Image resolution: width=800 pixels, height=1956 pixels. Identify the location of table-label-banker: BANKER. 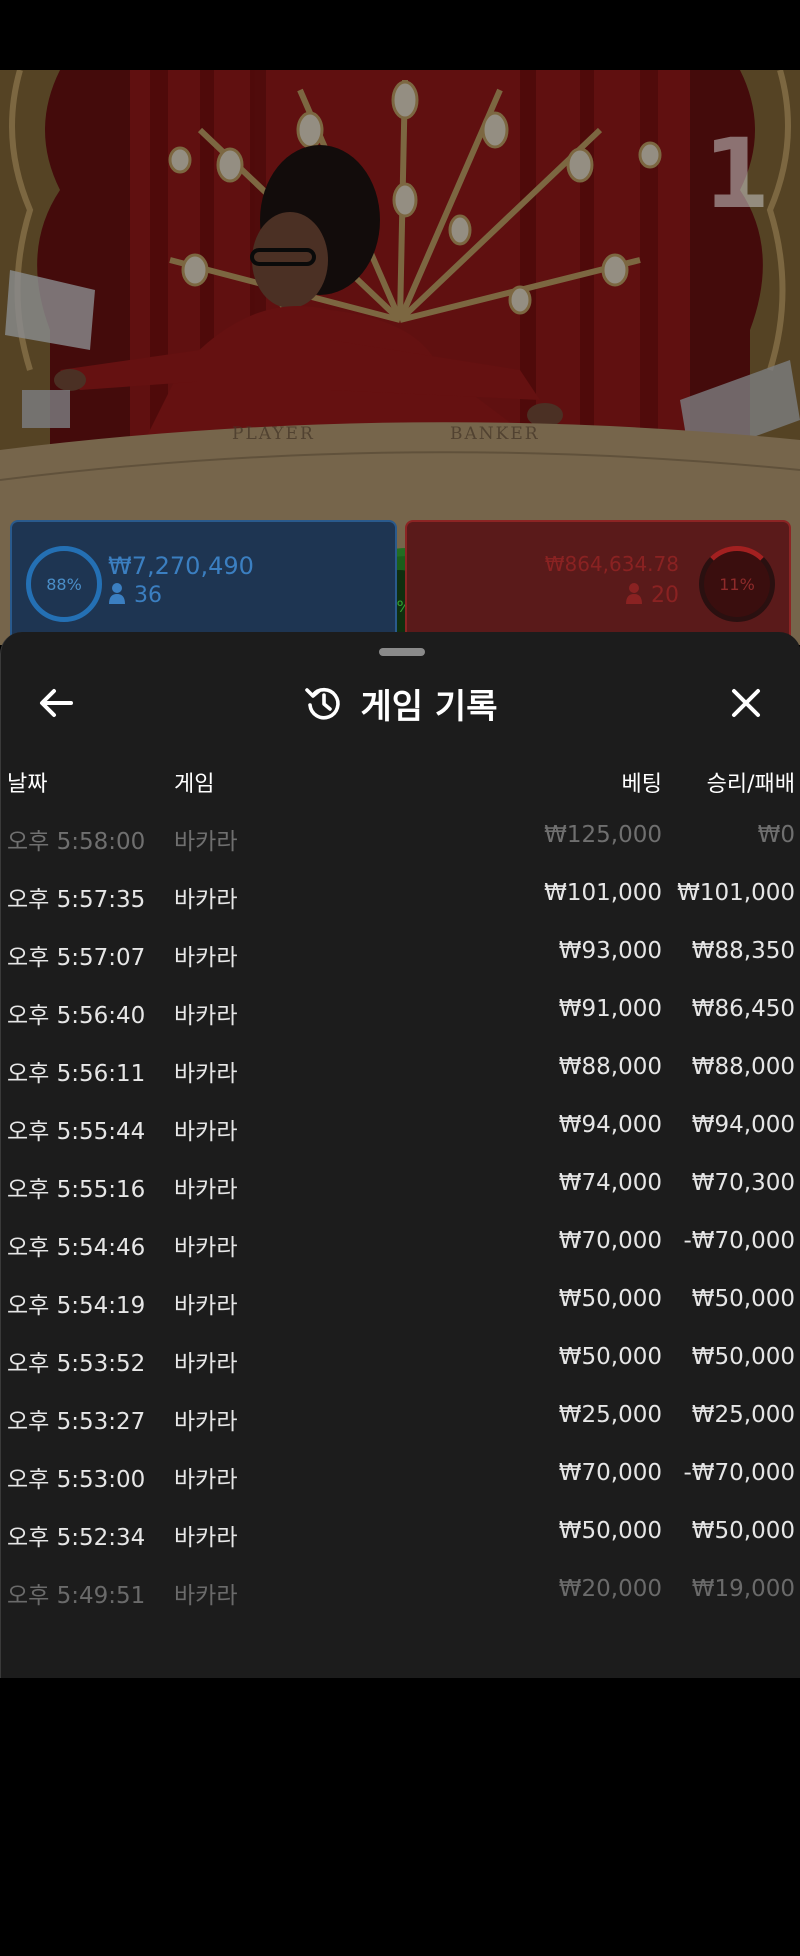
(495, 434).